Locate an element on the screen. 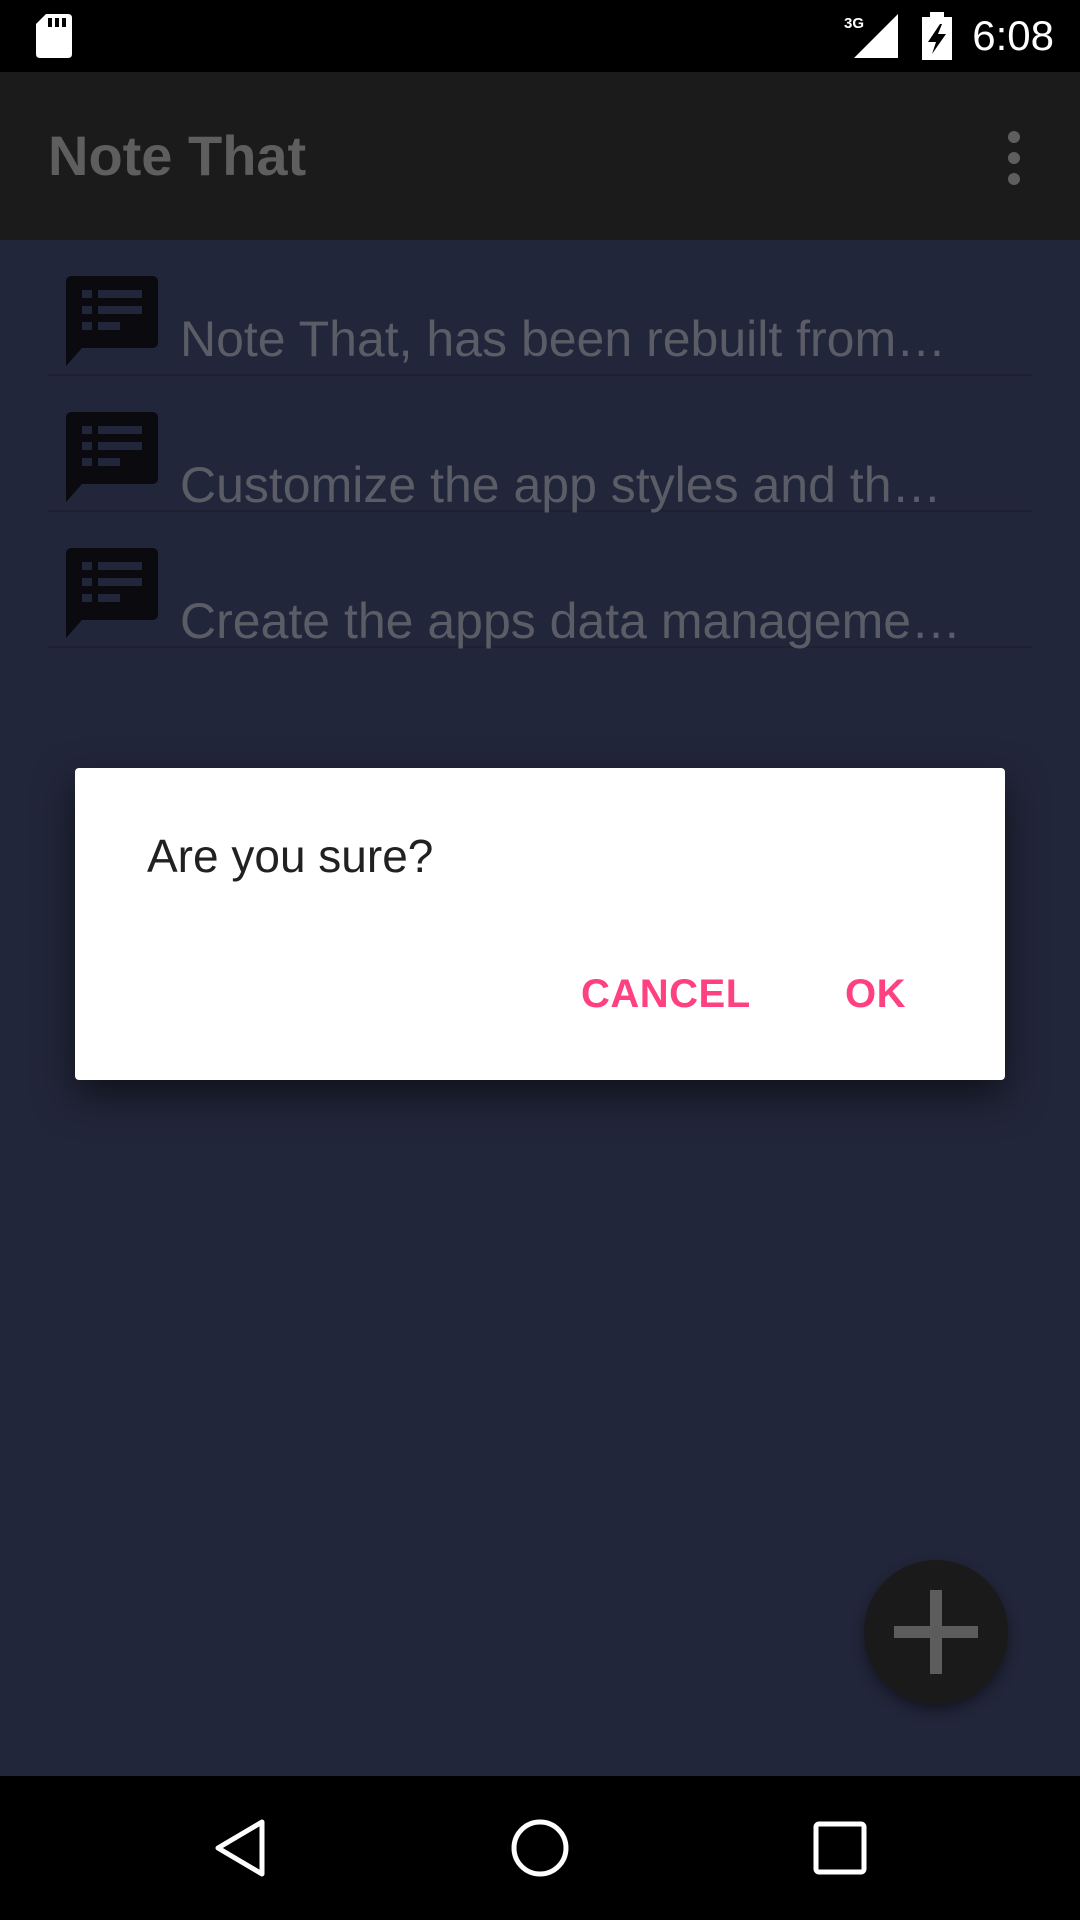 This screenshot has height=1920, width=1080. confirm-dialog: Are you sure? CANCEL OK is located at coordinates (540, 924).